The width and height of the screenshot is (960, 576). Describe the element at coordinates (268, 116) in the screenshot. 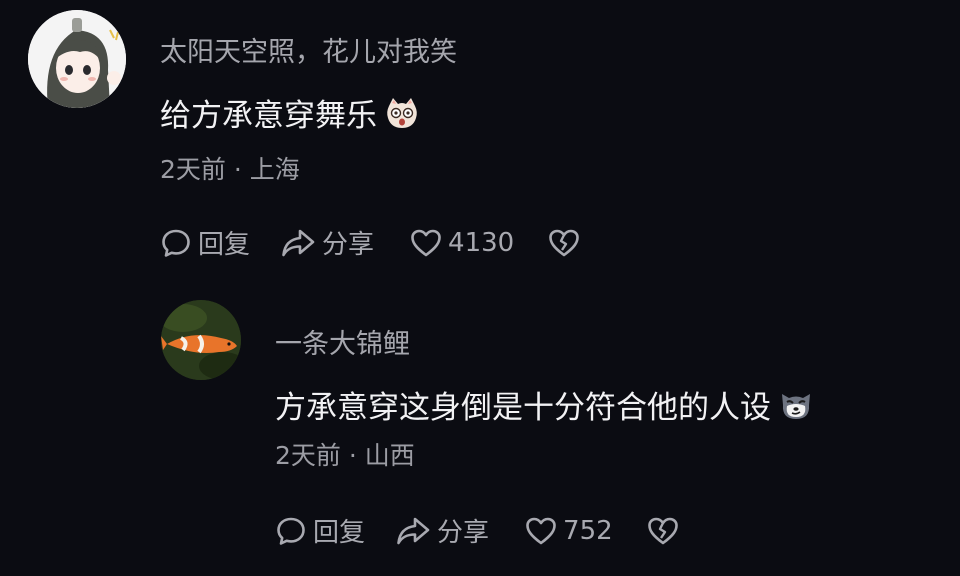

I see `comment-text-body: 给方承意穿舞乐` at that location.